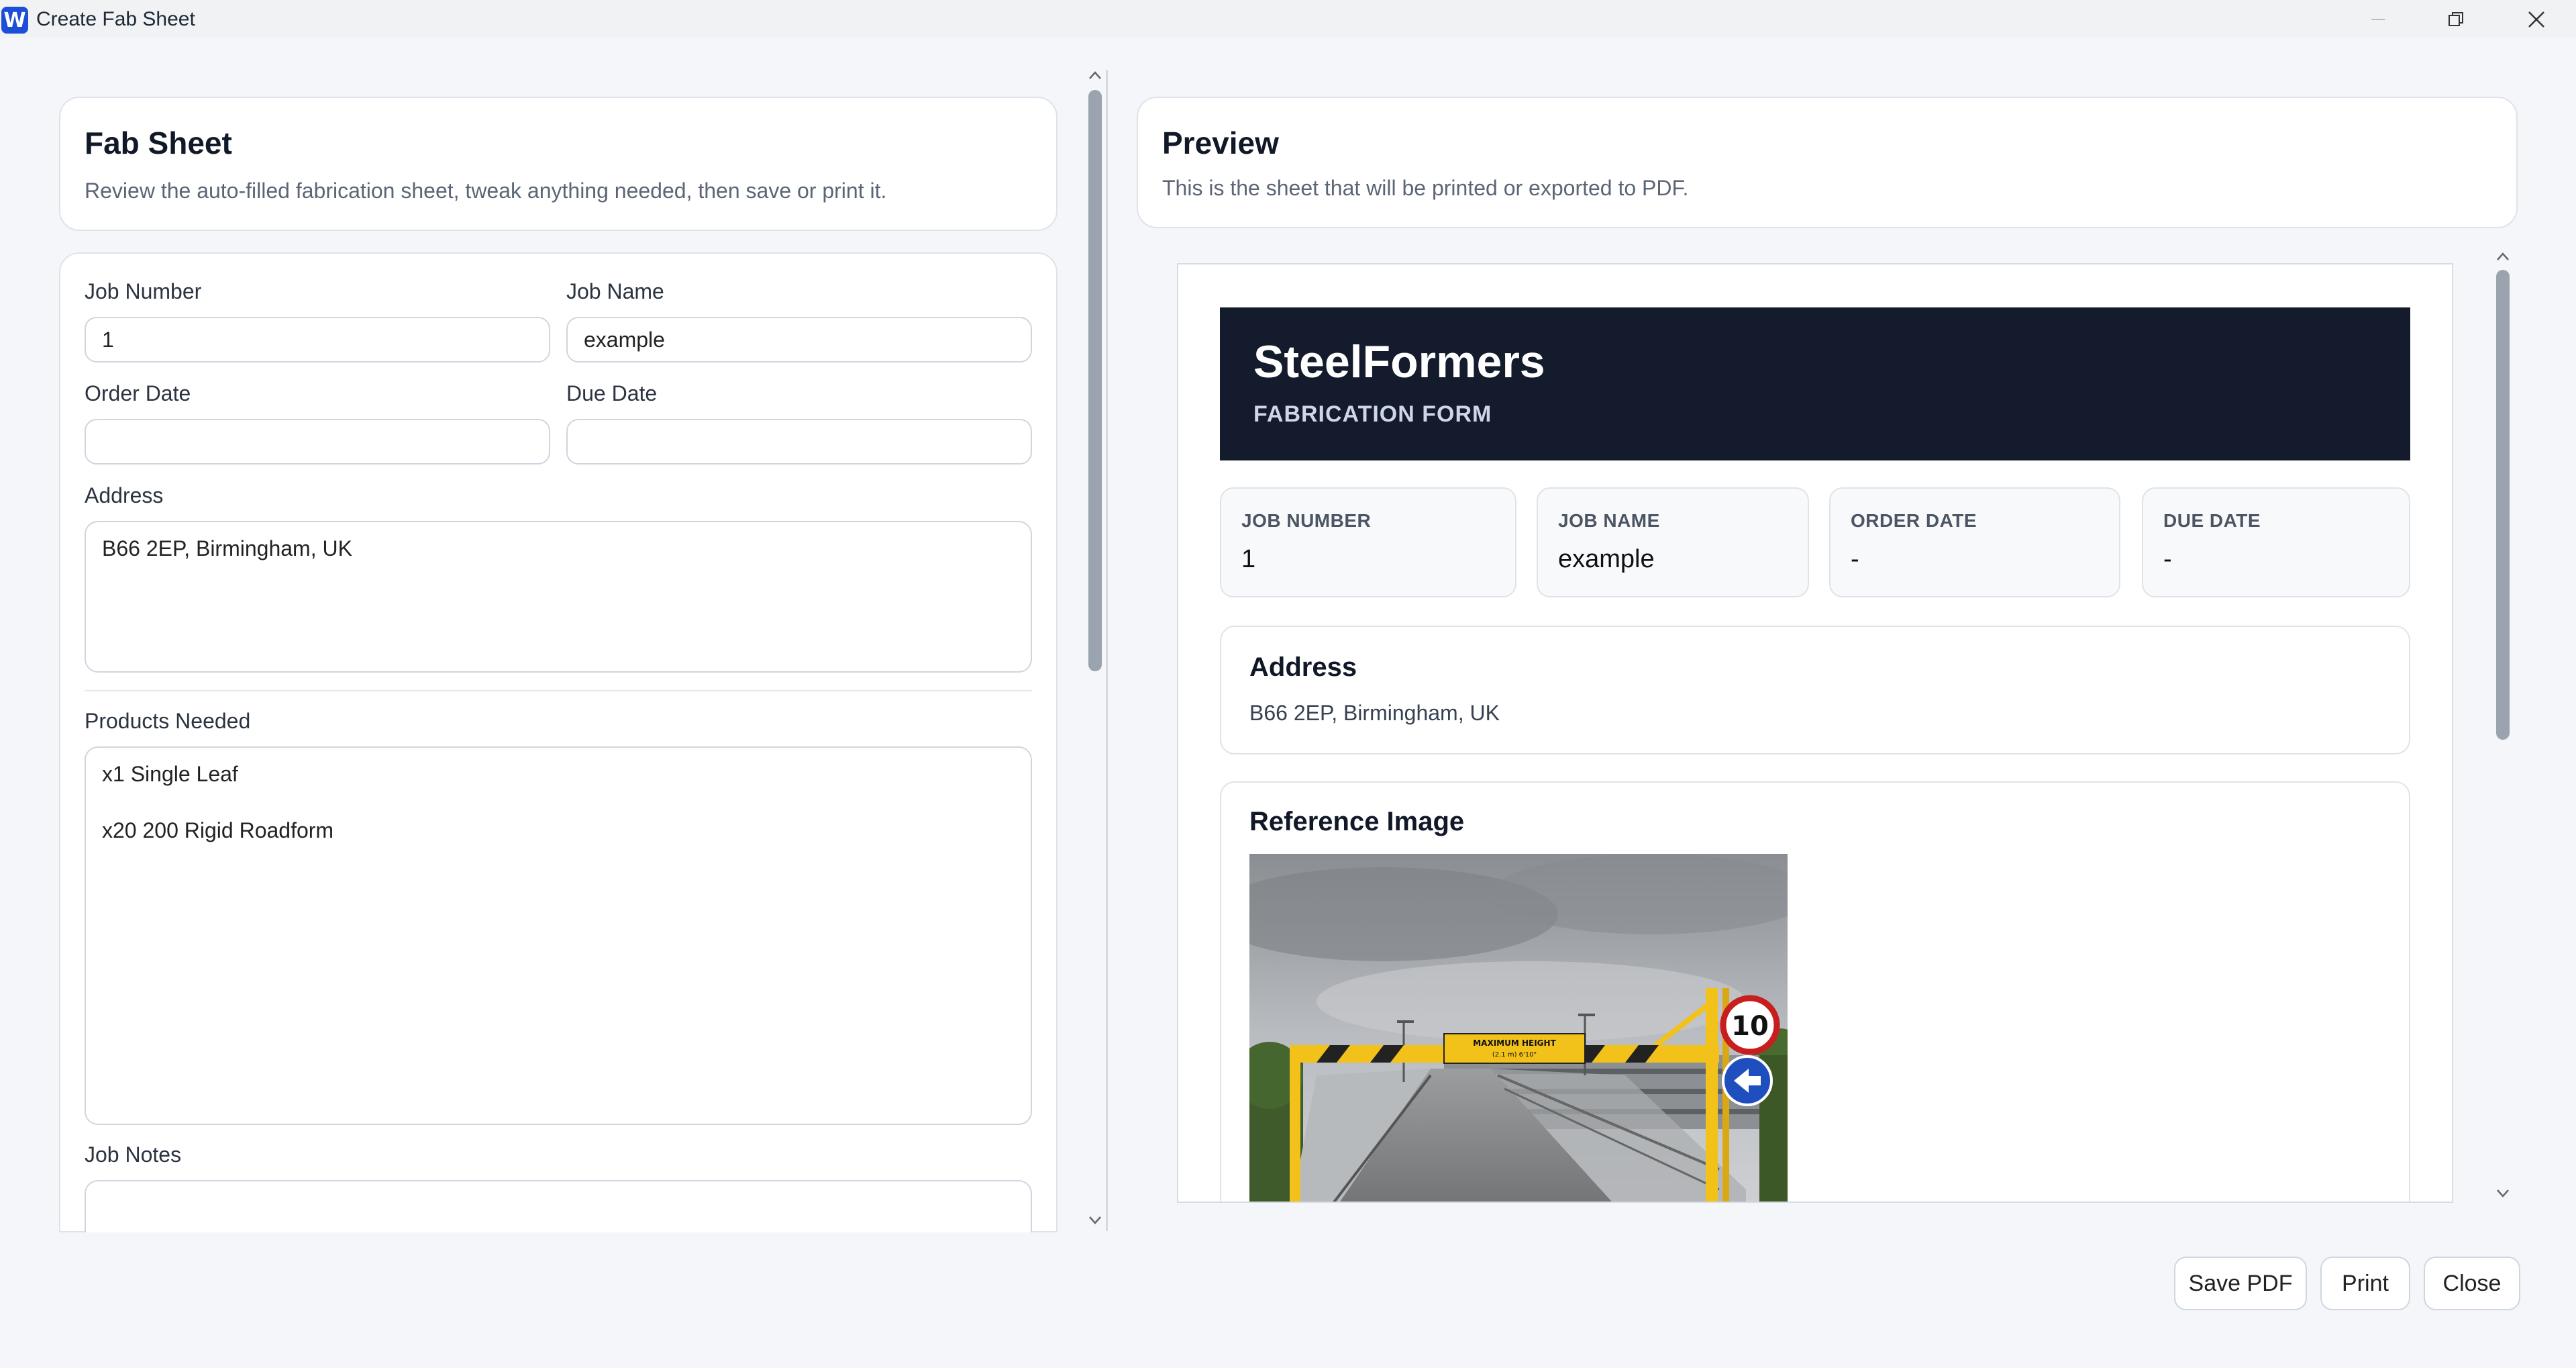  What do you see at coordinates (115, 19) in the screenshot?
I see `window-title: Create Fab Sheet` at bounding box center [115, 19].